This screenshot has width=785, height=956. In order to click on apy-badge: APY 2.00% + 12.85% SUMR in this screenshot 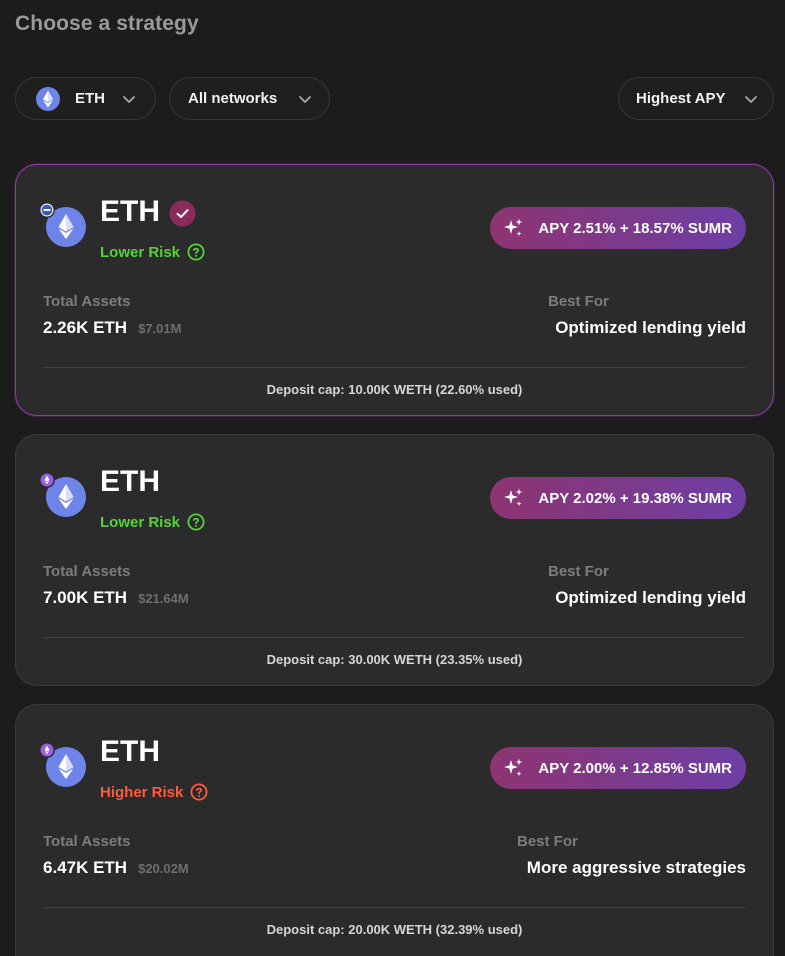, I will do `click(618, 768)`.